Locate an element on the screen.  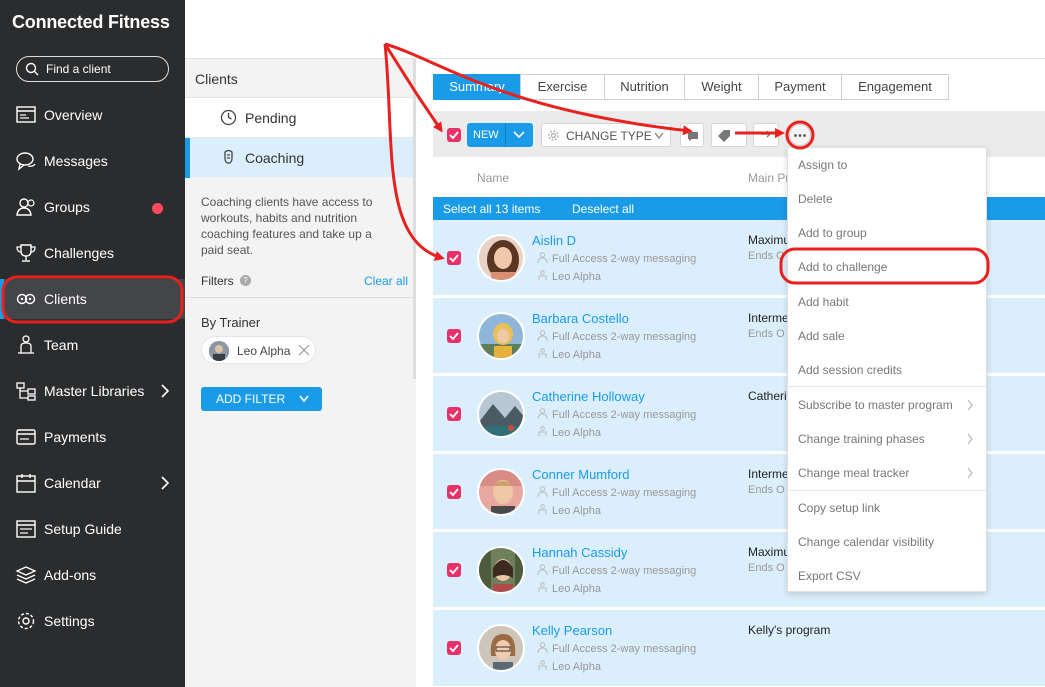
sidebar-item-add-ons: Add-ons is located at coordinates (92, 575).